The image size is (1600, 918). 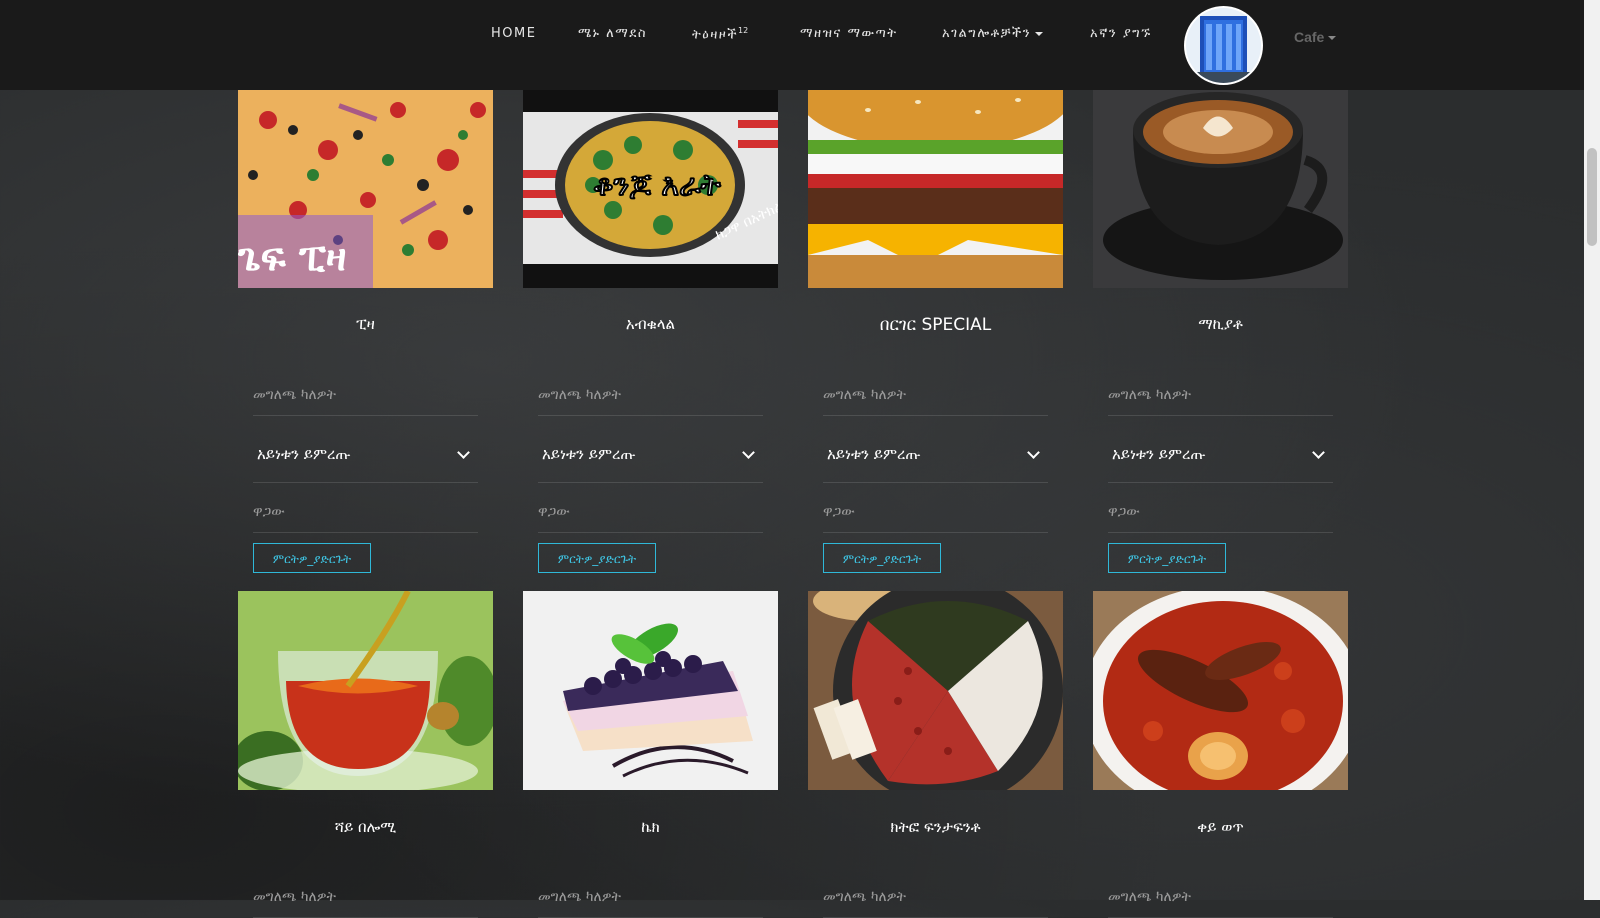 I want to click on product-title: ኬክ, so click(x=650, y=827).